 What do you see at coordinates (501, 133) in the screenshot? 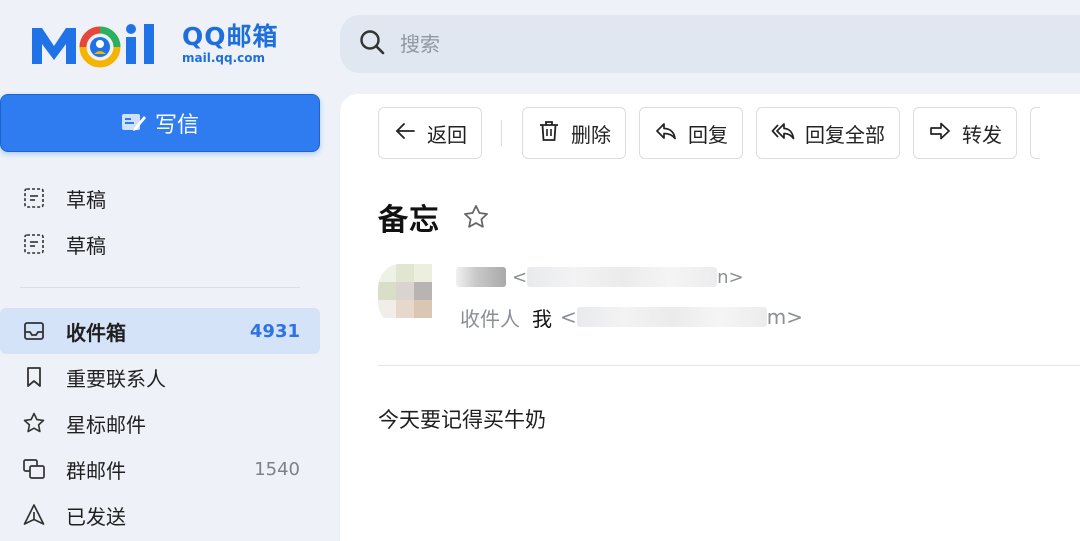
I see `toolbar-separator` at bounding box center [501, 133].